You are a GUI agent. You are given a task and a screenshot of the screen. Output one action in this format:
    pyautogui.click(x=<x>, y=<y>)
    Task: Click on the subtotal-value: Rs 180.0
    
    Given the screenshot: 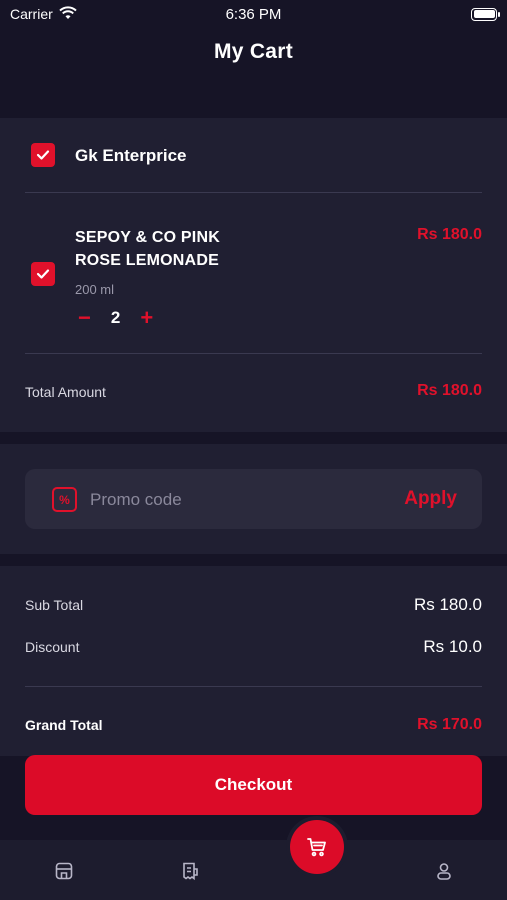 What is the action you would take?
    pyautogui.click(x=447, y=604)
    